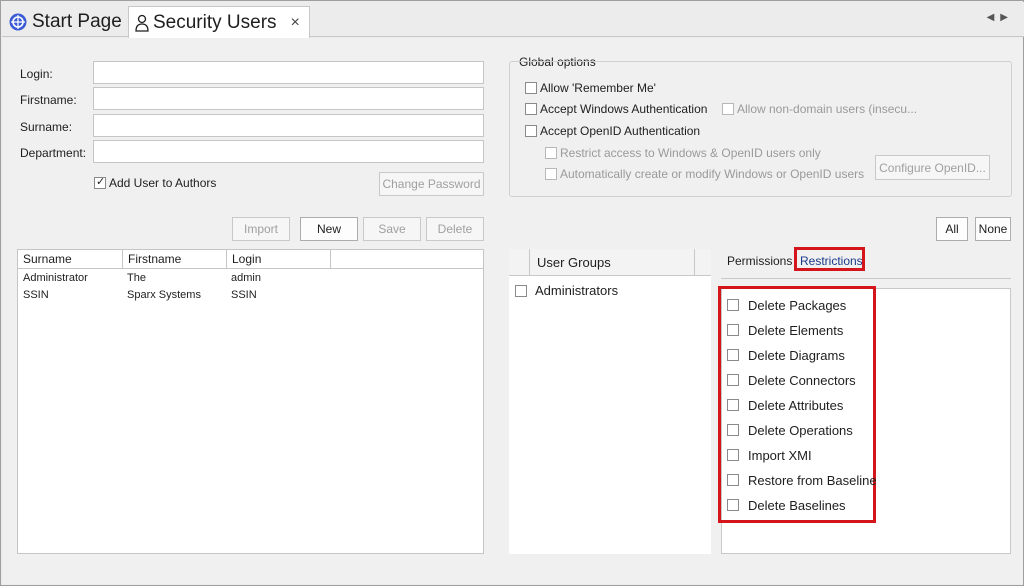 The image size is (1024, 586). I want to click on start-page-icon, so click(18, 22).